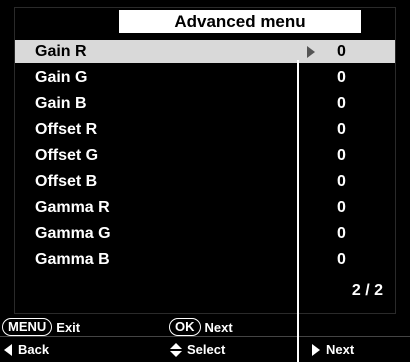  What do you see at coordinates (67, 155) in the screenshot?
I see `menu-item-label: Offset G` at bounding box center [67, 155].